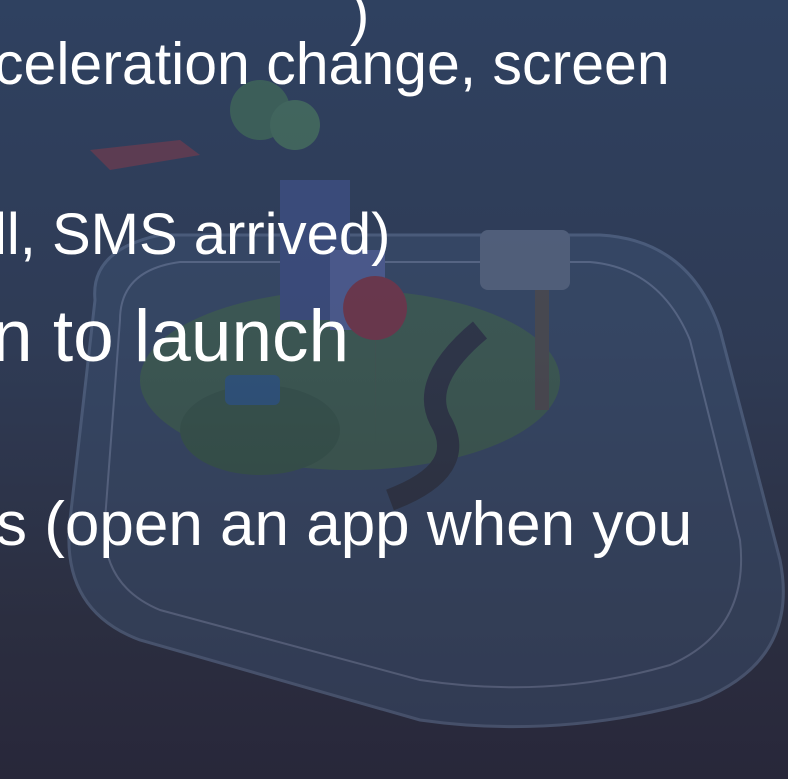 This screenshot has width=788, height=779. I want to click on slide-line-5: s (open an app when you, so click(346, 524).